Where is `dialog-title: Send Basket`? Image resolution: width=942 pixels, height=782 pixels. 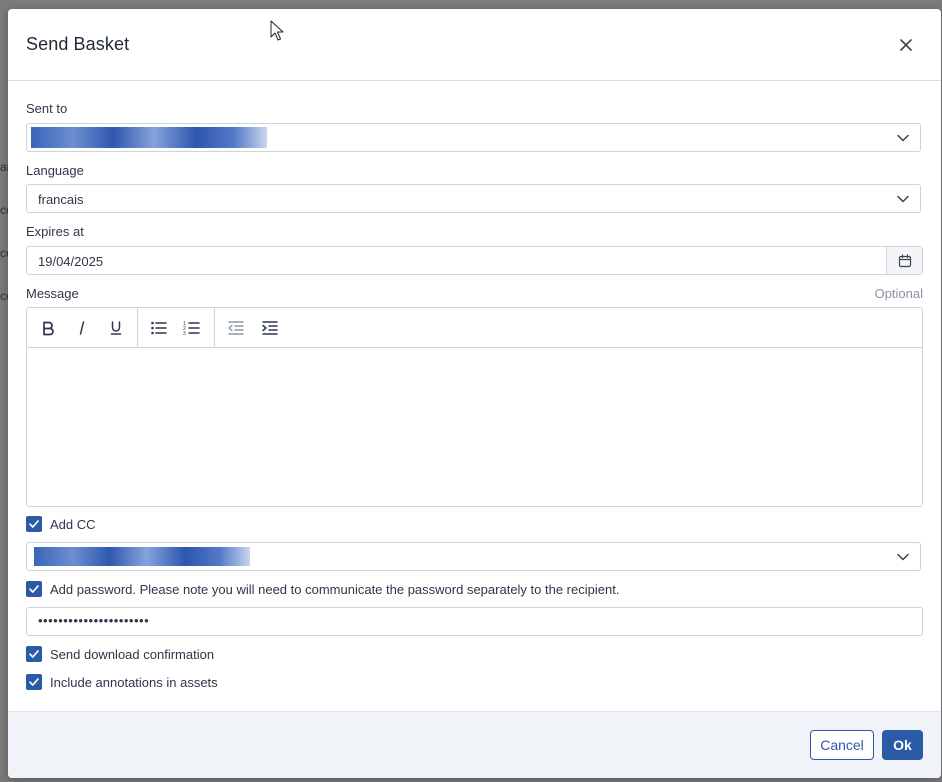
dialog-title: Send Basket is located at coordinates (78, 44).